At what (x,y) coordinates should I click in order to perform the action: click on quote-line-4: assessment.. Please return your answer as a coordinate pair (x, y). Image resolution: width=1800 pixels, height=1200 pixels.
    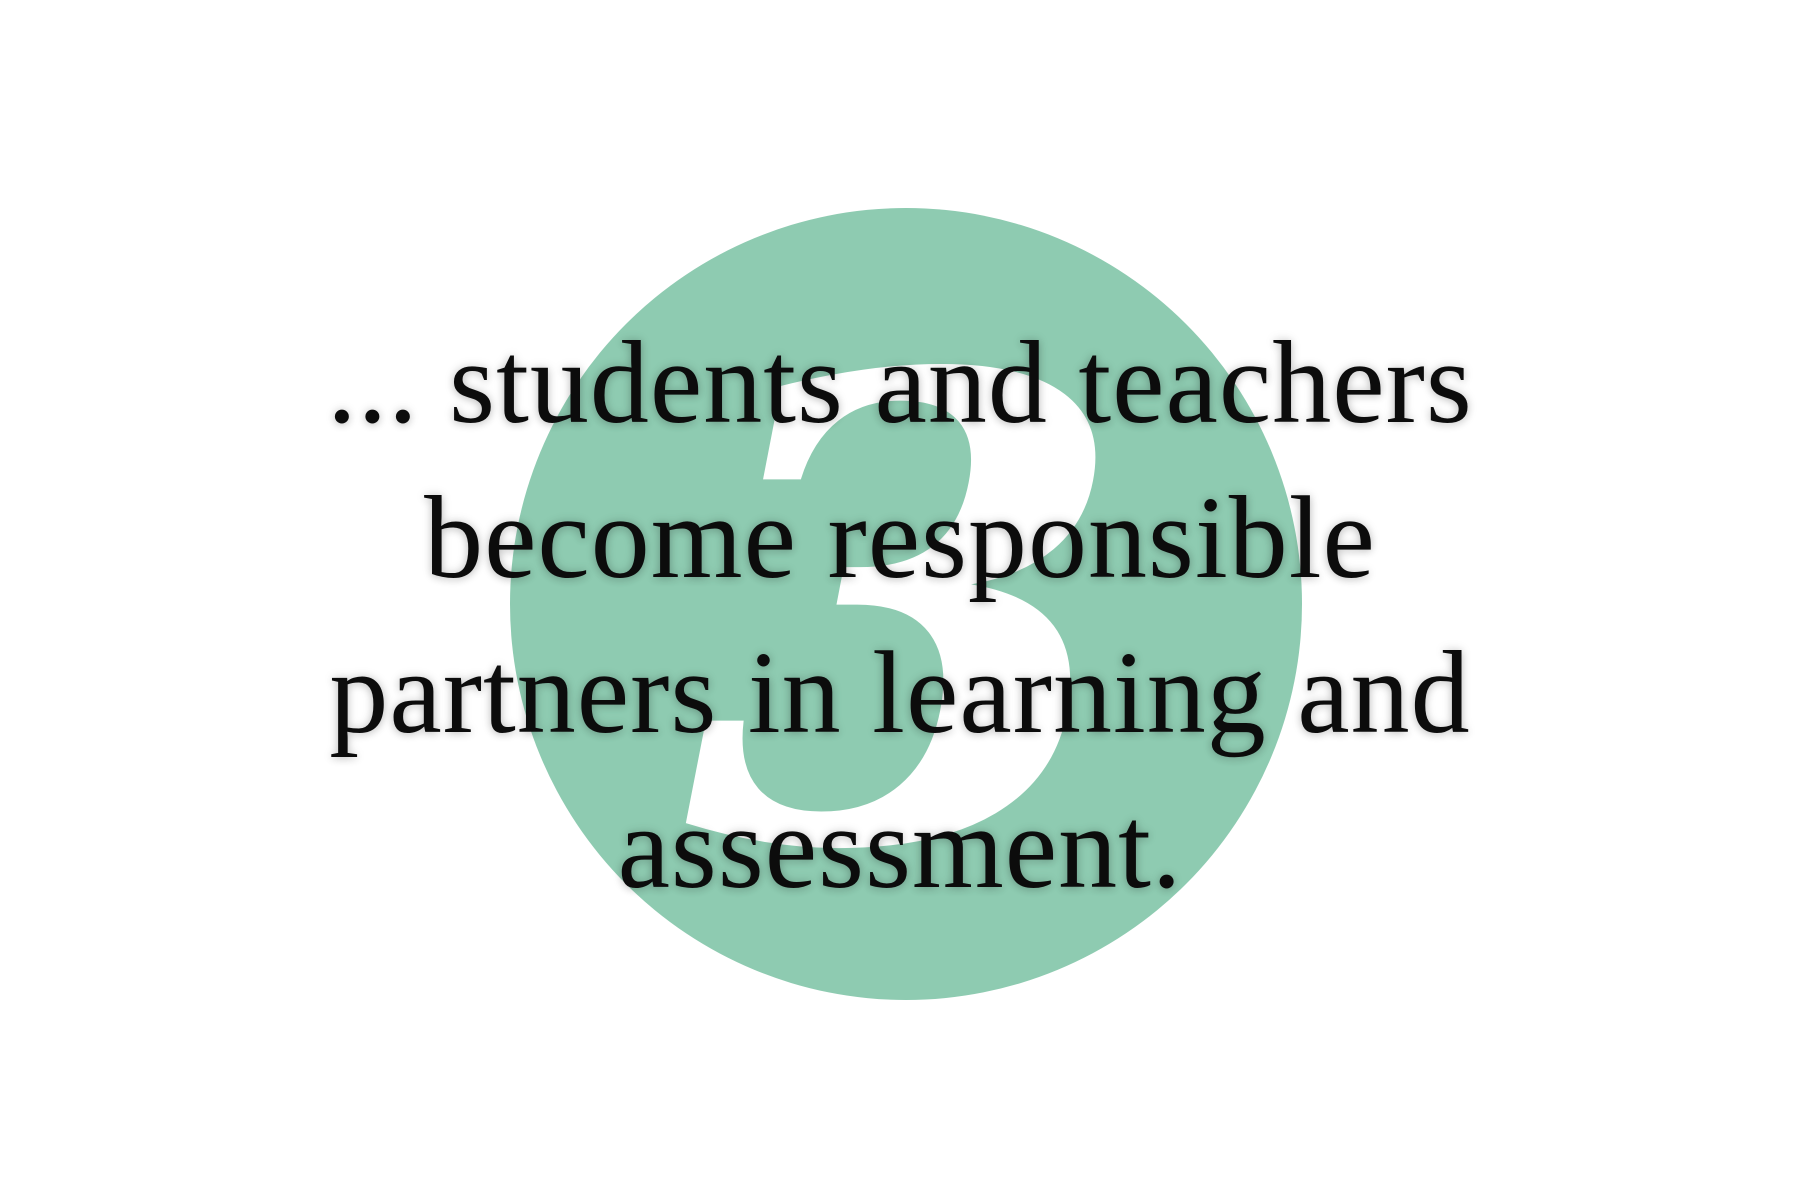
    Looking at the image, I should click on (900, 847).